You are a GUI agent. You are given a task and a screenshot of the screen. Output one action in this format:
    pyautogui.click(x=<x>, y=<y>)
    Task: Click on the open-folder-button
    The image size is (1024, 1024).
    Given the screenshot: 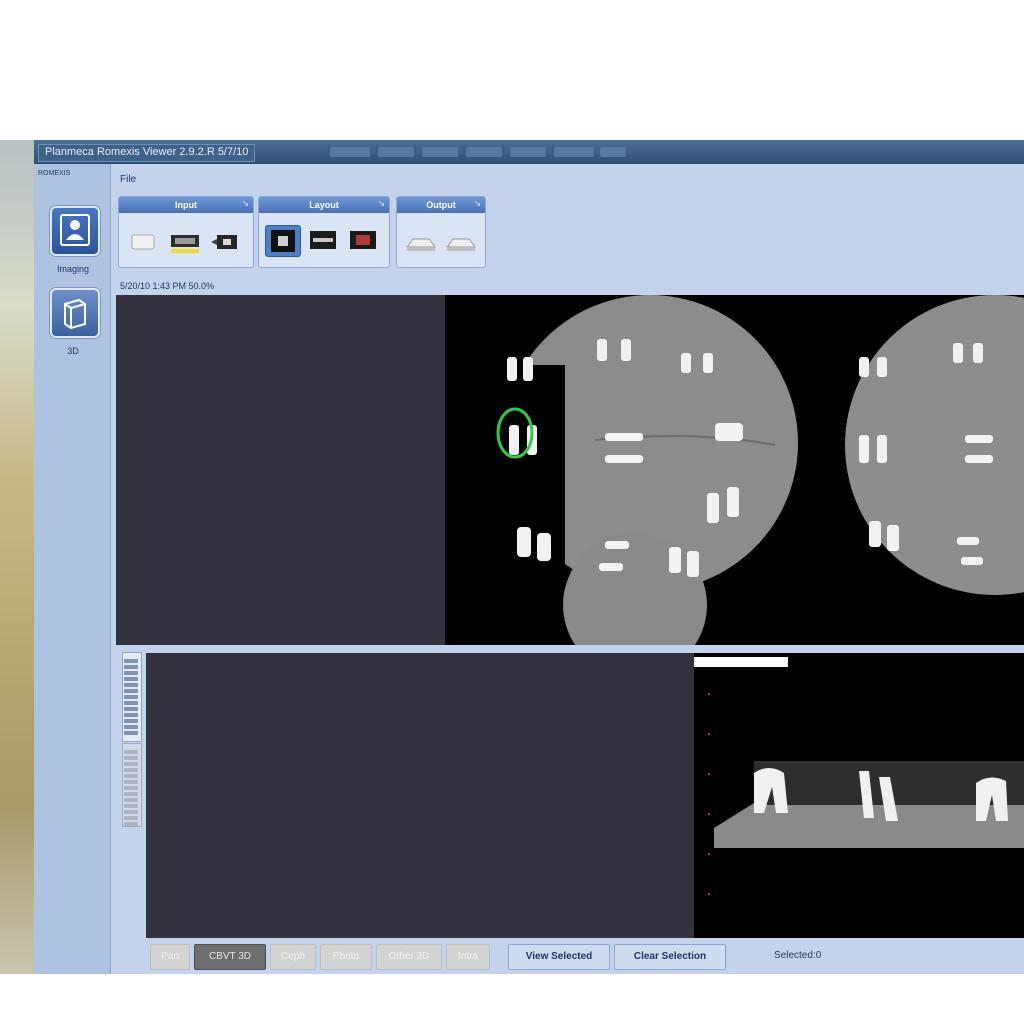 What is the action you would take?
    pyautogui.click(x=143, y=240)
    